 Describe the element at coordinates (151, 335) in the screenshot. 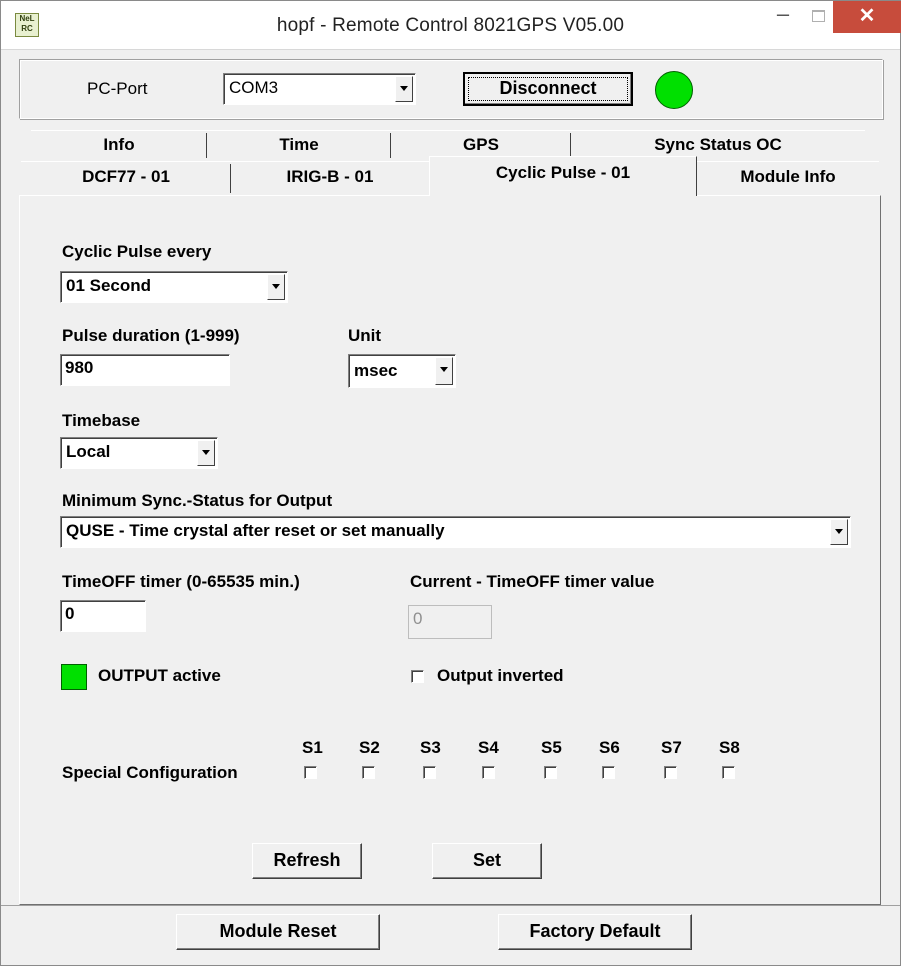

I see `pulse-duration-label: Pulse duration (1-999)` at that location.